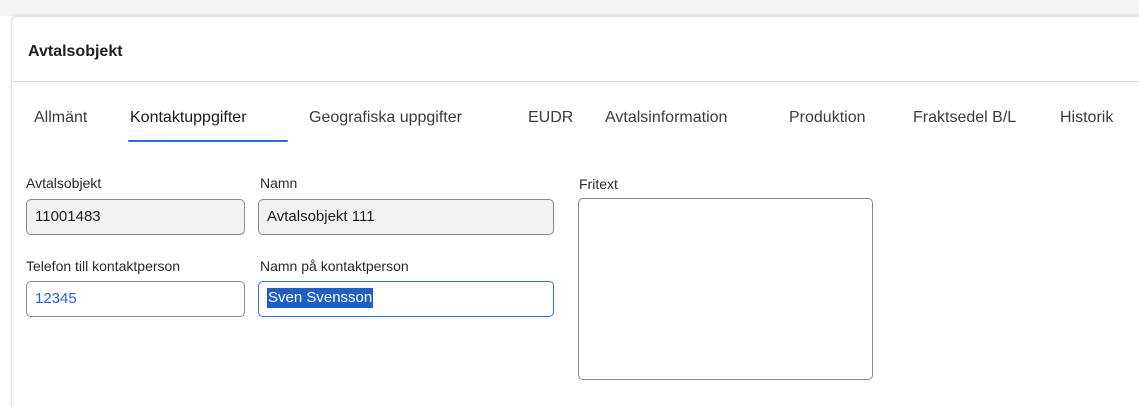  I want to click on namn-field: Avtalsobjekt 111, so click(406, 217).